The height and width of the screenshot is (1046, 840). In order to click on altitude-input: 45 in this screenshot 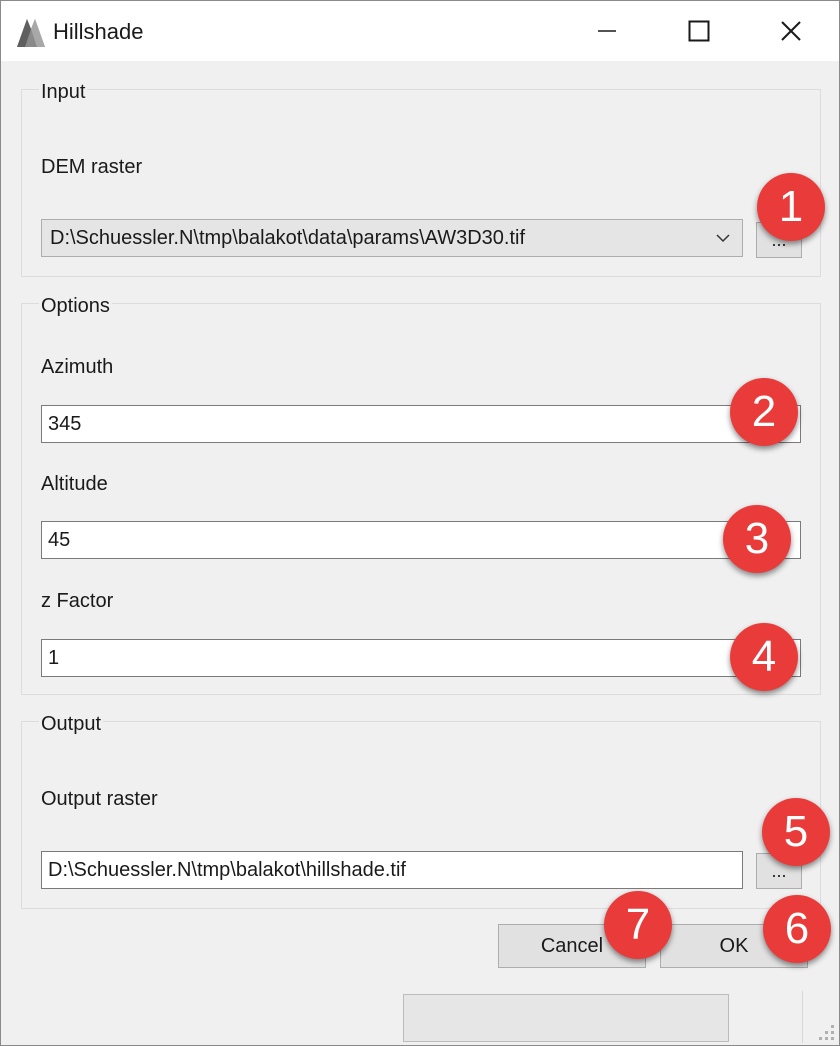, I will do `click(421, 540)`.